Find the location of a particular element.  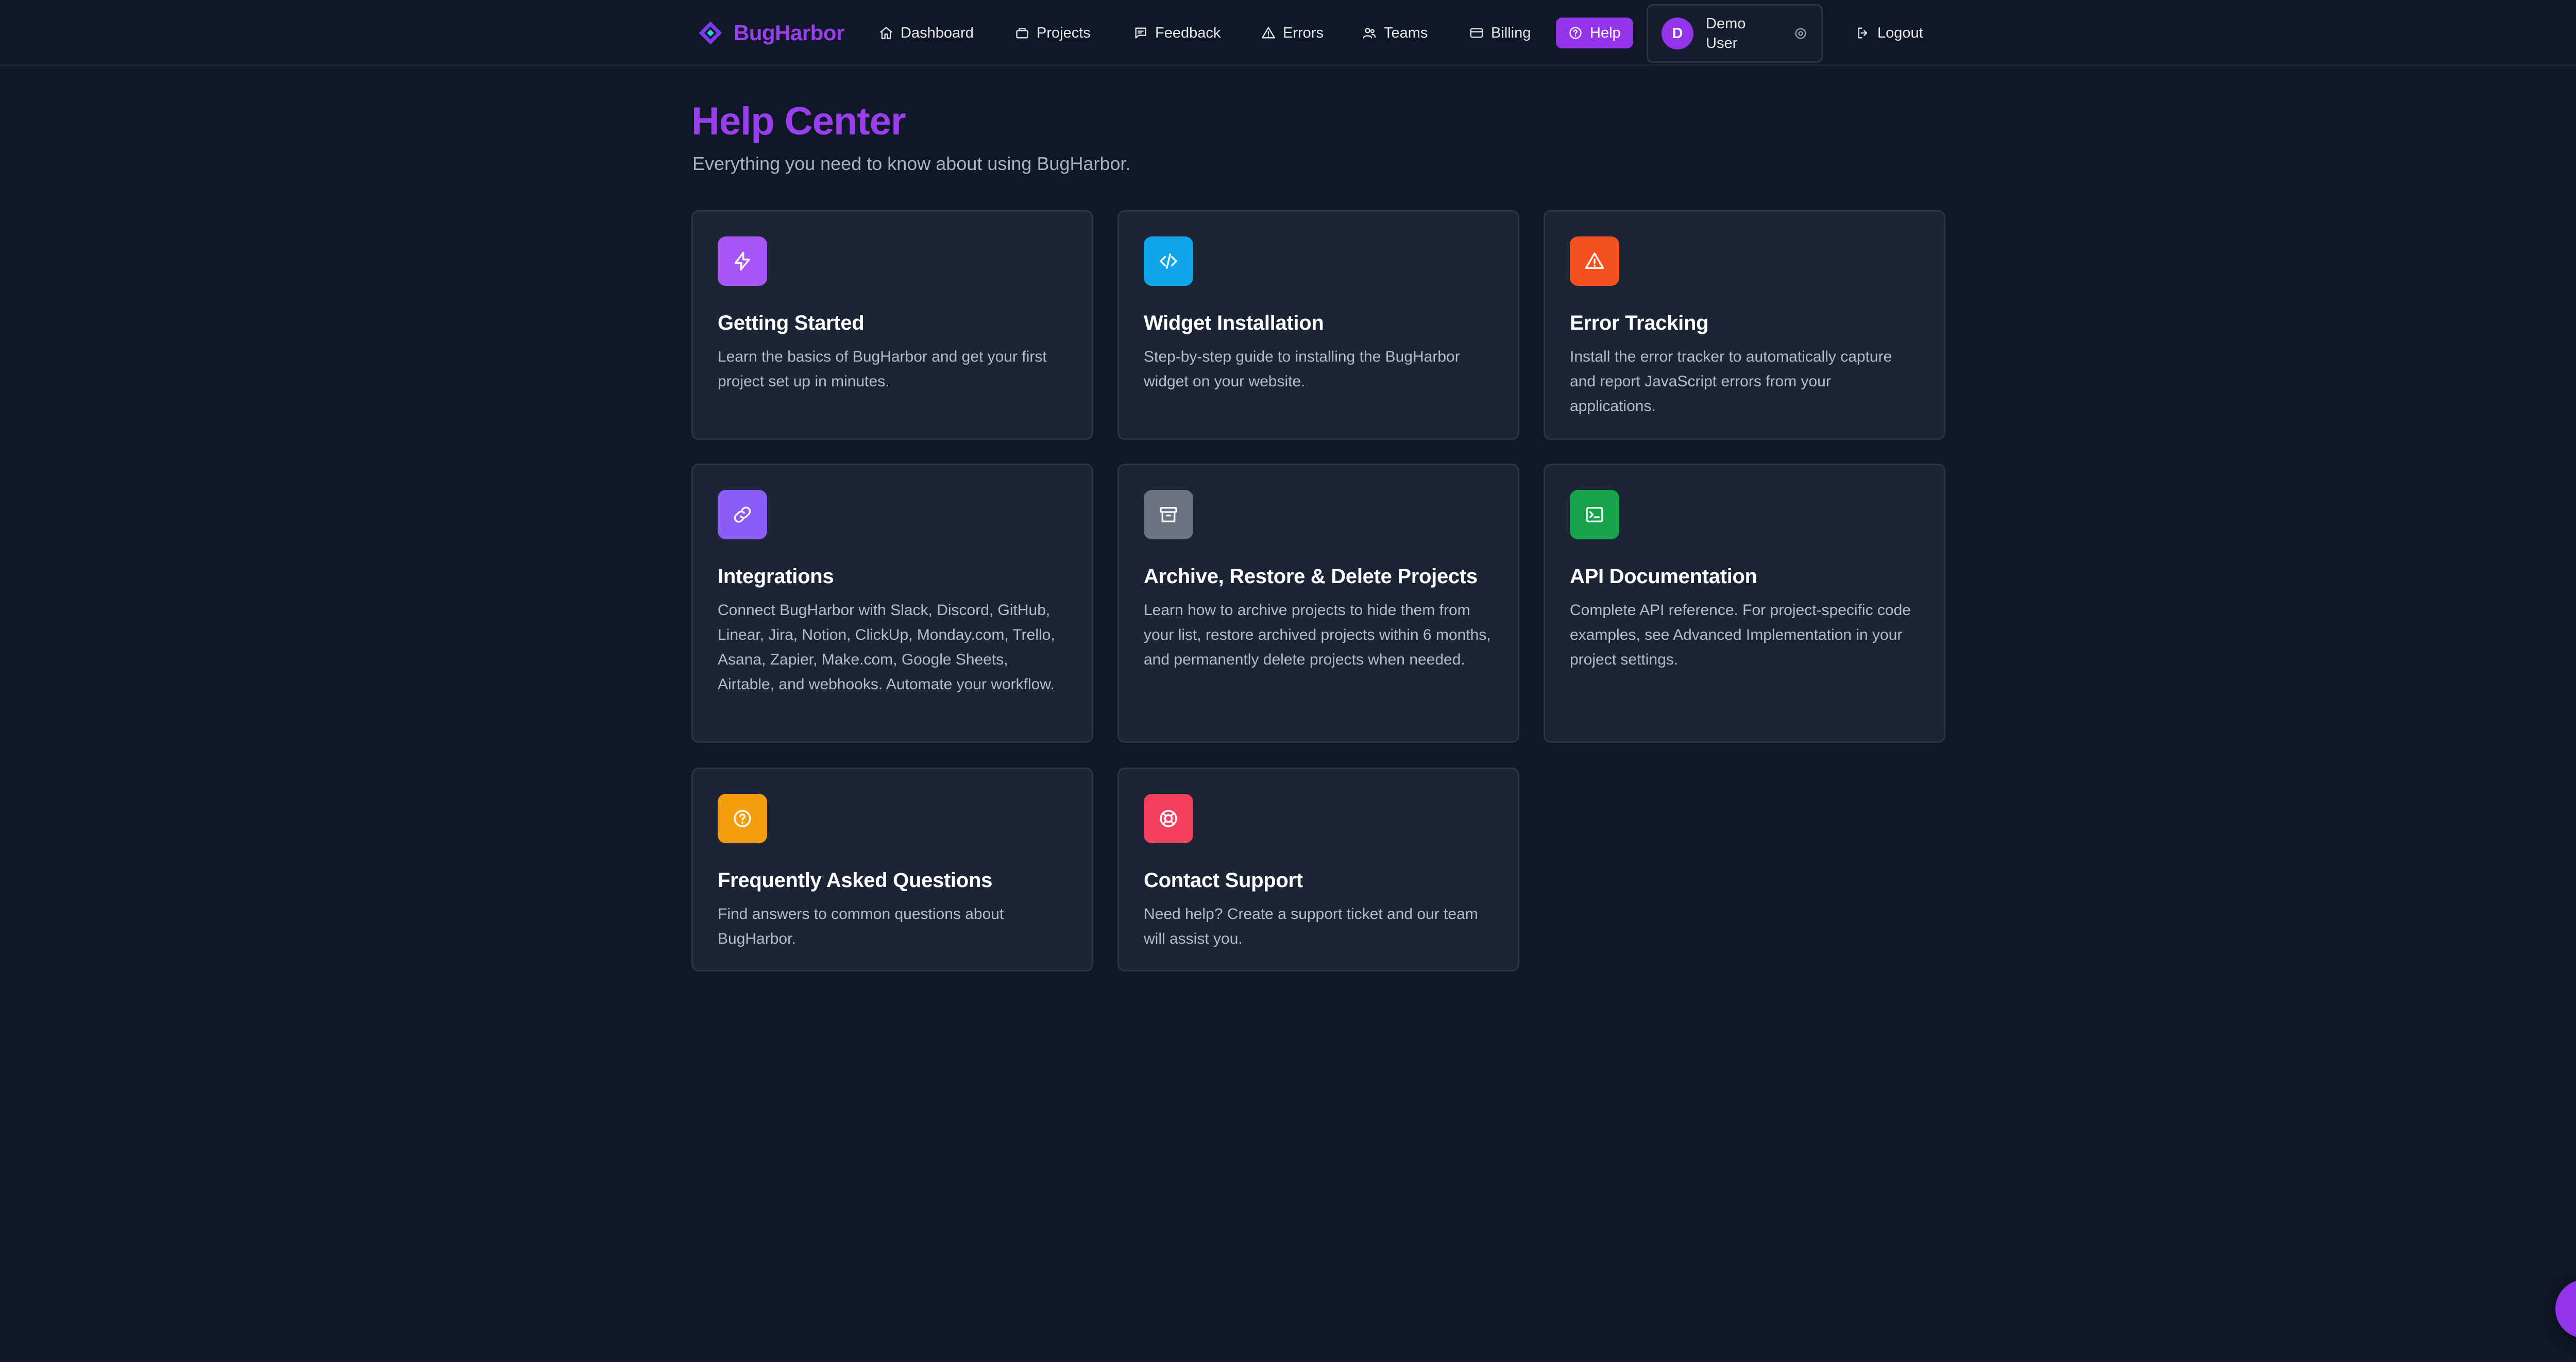

message-icon is located at coordinates (1140, 33).